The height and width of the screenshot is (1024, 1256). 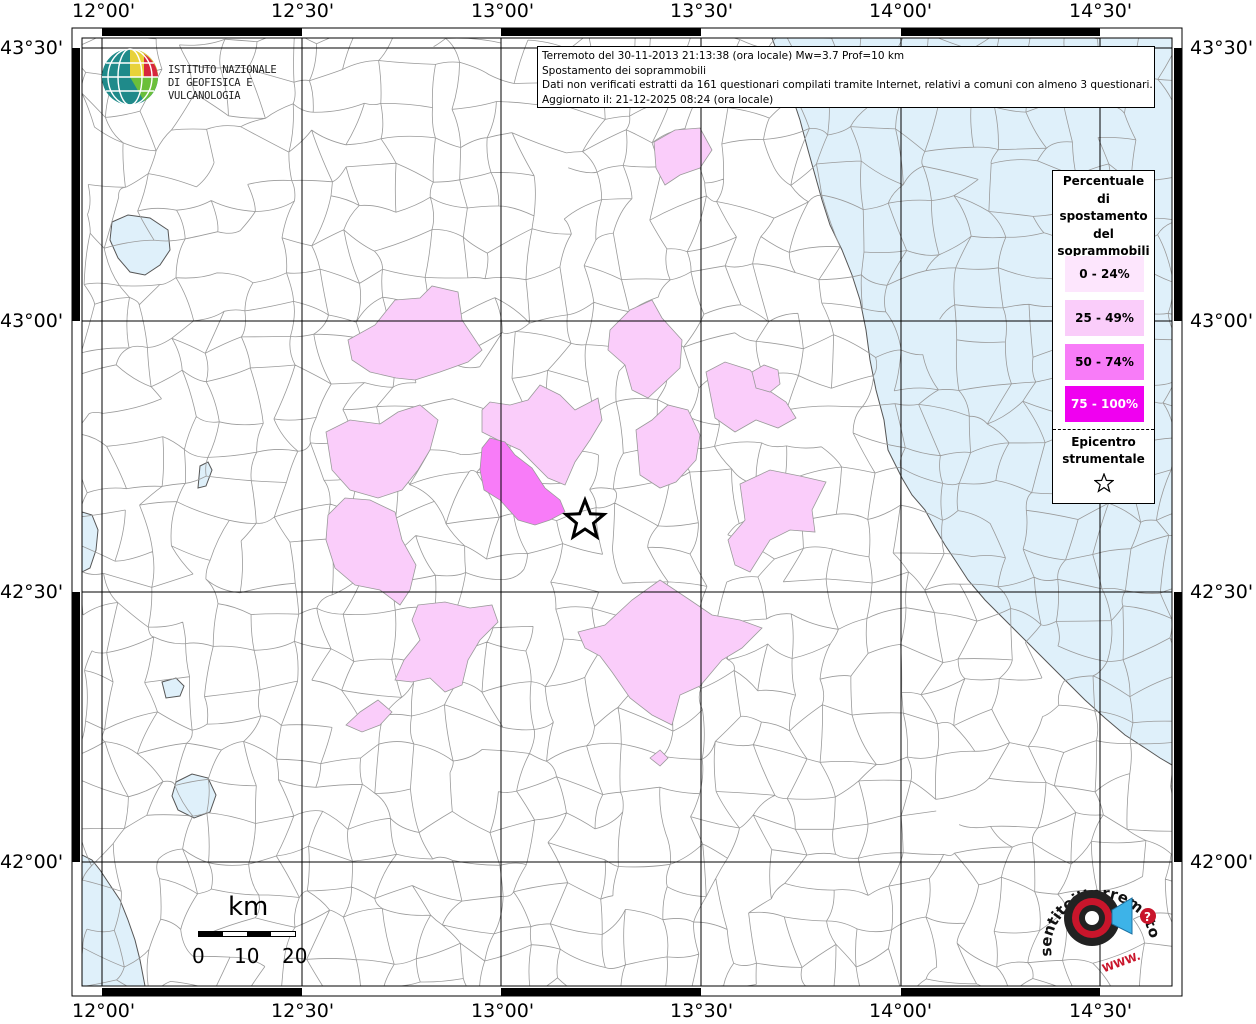 I want to click on right-lat-label: 42°00', so click(x=1222, y=862).